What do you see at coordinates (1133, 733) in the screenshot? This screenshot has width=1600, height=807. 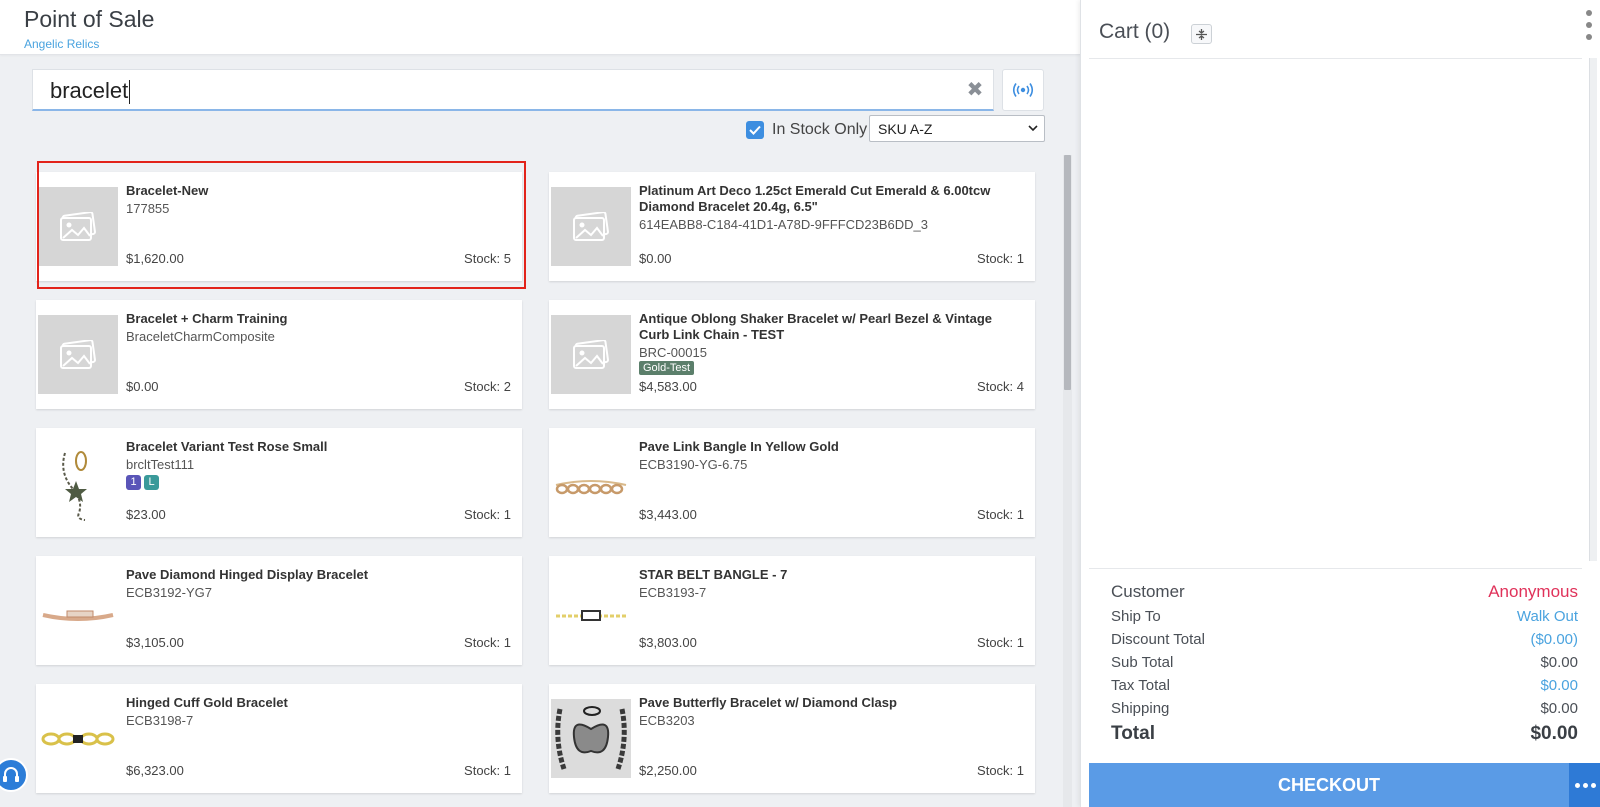 I see `total-label: Total` at bounding box center [1133, 733].